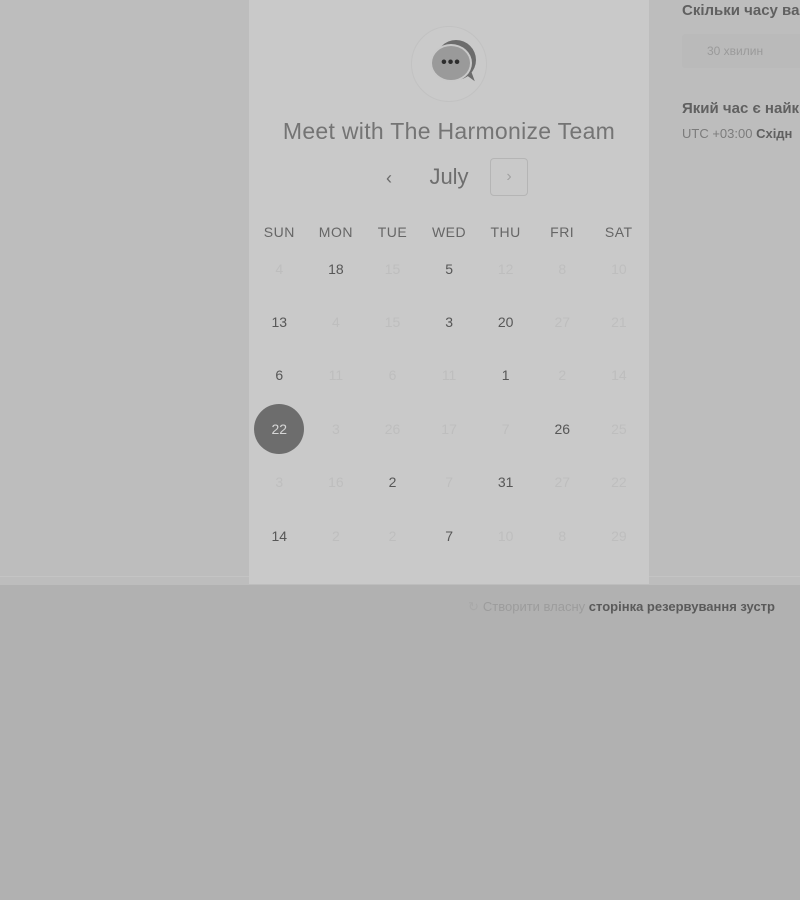  What do you see at coordinates (509, 177) in the screenshot?
I see `next-month-button: ›` at bounding box center [509, 177].